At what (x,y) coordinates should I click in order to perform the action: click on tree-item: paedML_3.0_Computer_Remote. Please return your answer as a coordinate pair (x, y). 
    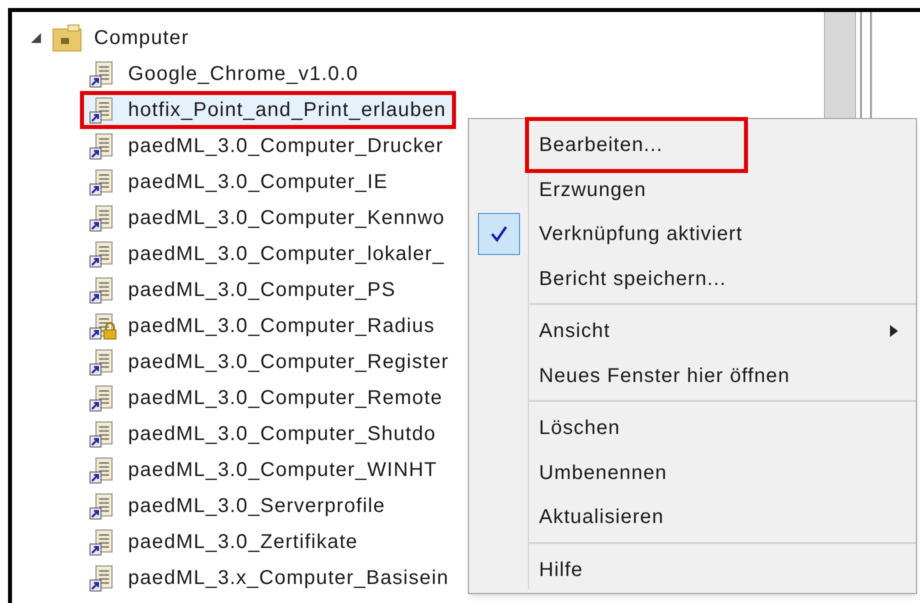
    Looking at the image, I should click on (266, 398).